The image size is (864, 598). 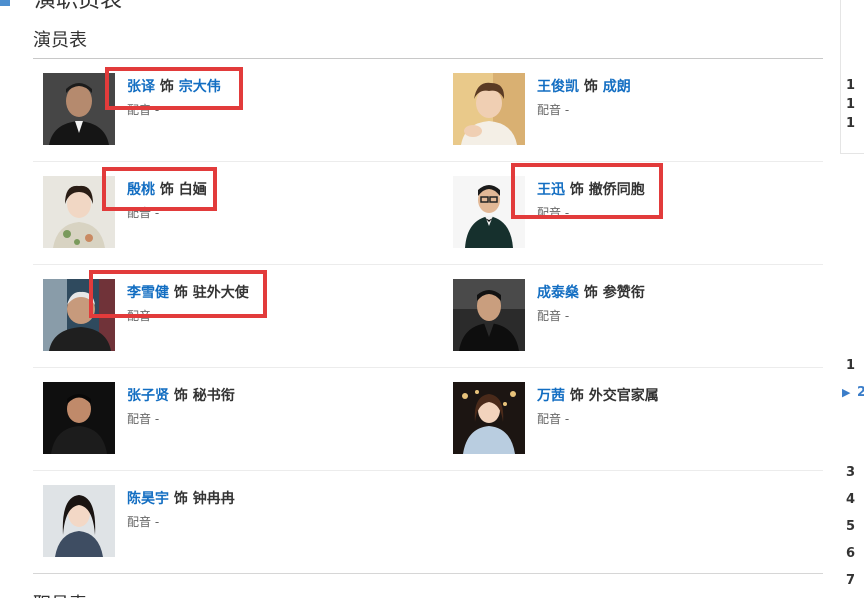 I want to click on cast-name-line: 王俊凯 饰 成朗, so click(x=584, y=86).